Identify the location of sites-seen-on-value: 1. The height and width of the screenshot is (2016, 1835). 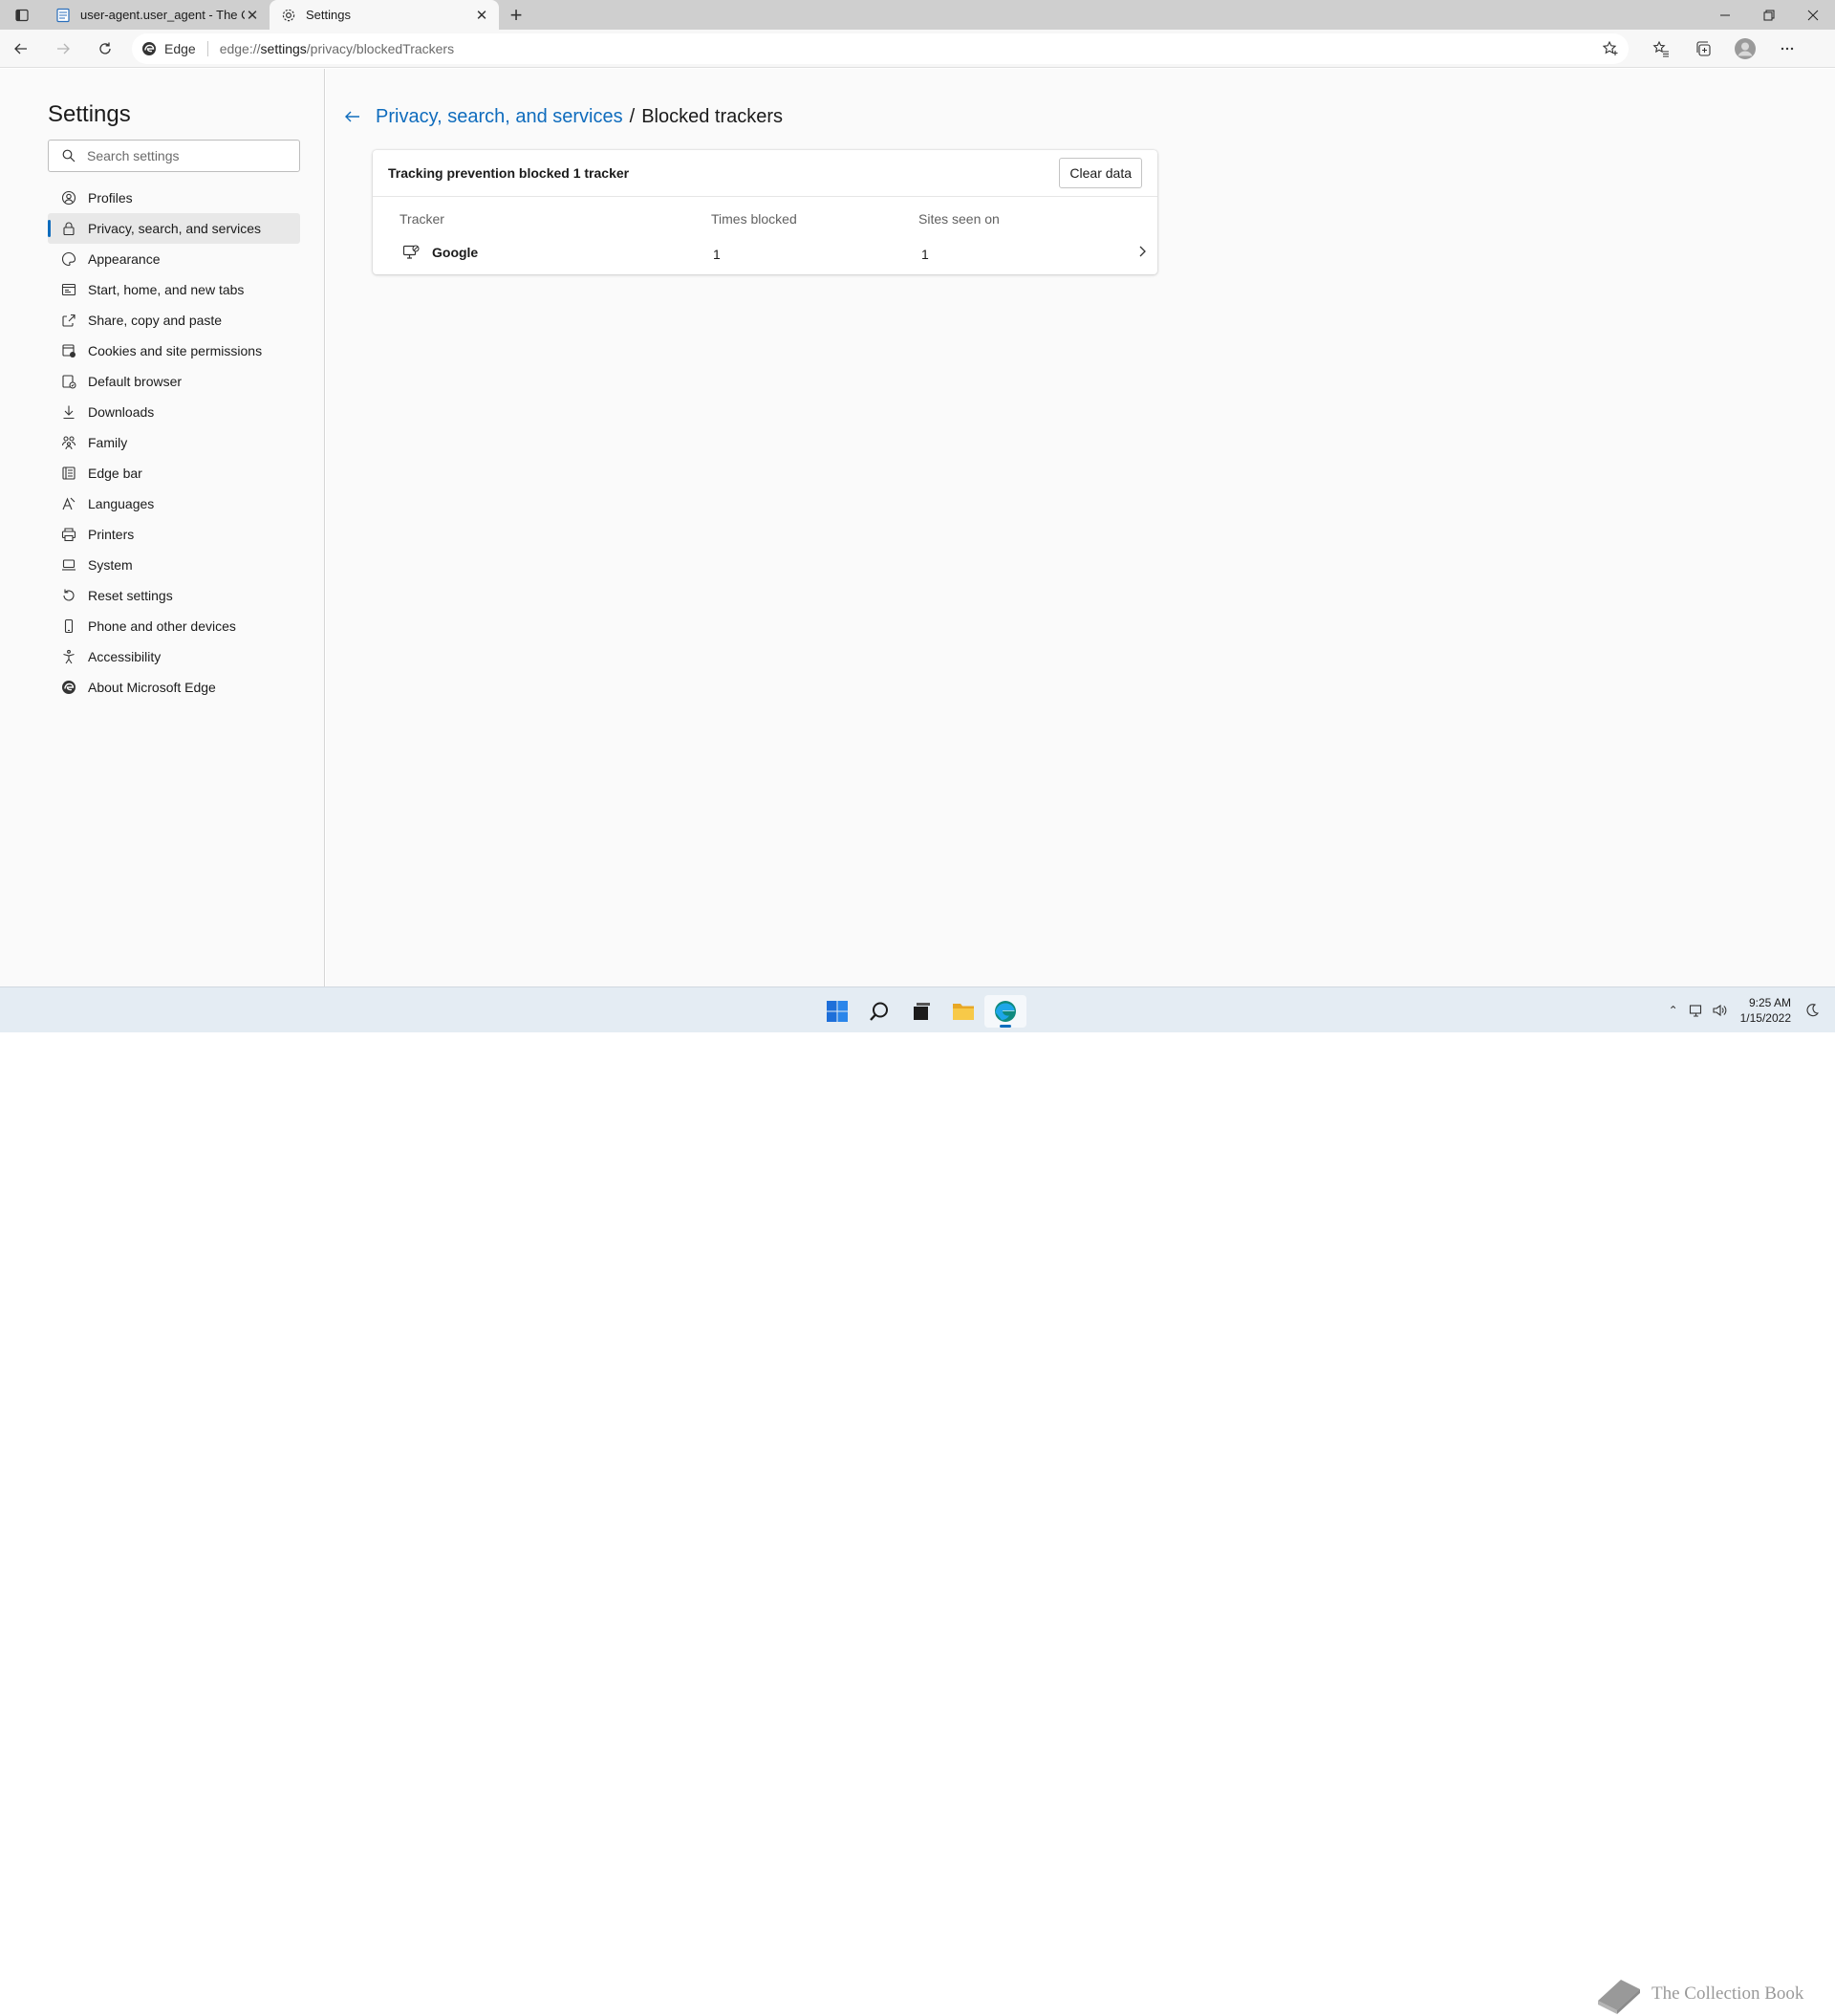
(925, 254).